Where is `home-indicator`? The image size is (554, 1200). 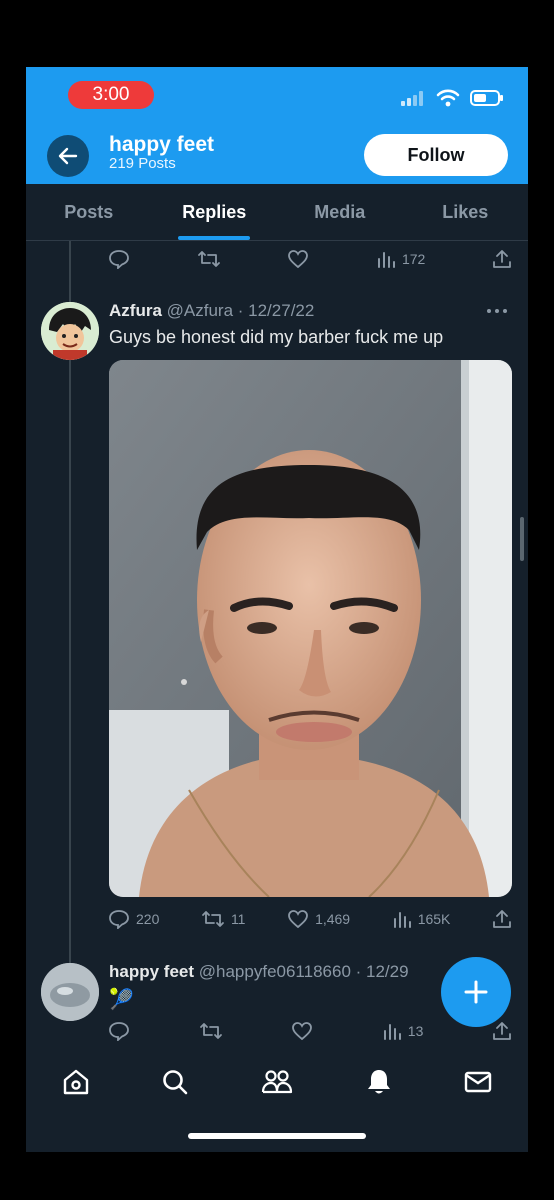 home-indicator is located at coordinates (277, 1136).